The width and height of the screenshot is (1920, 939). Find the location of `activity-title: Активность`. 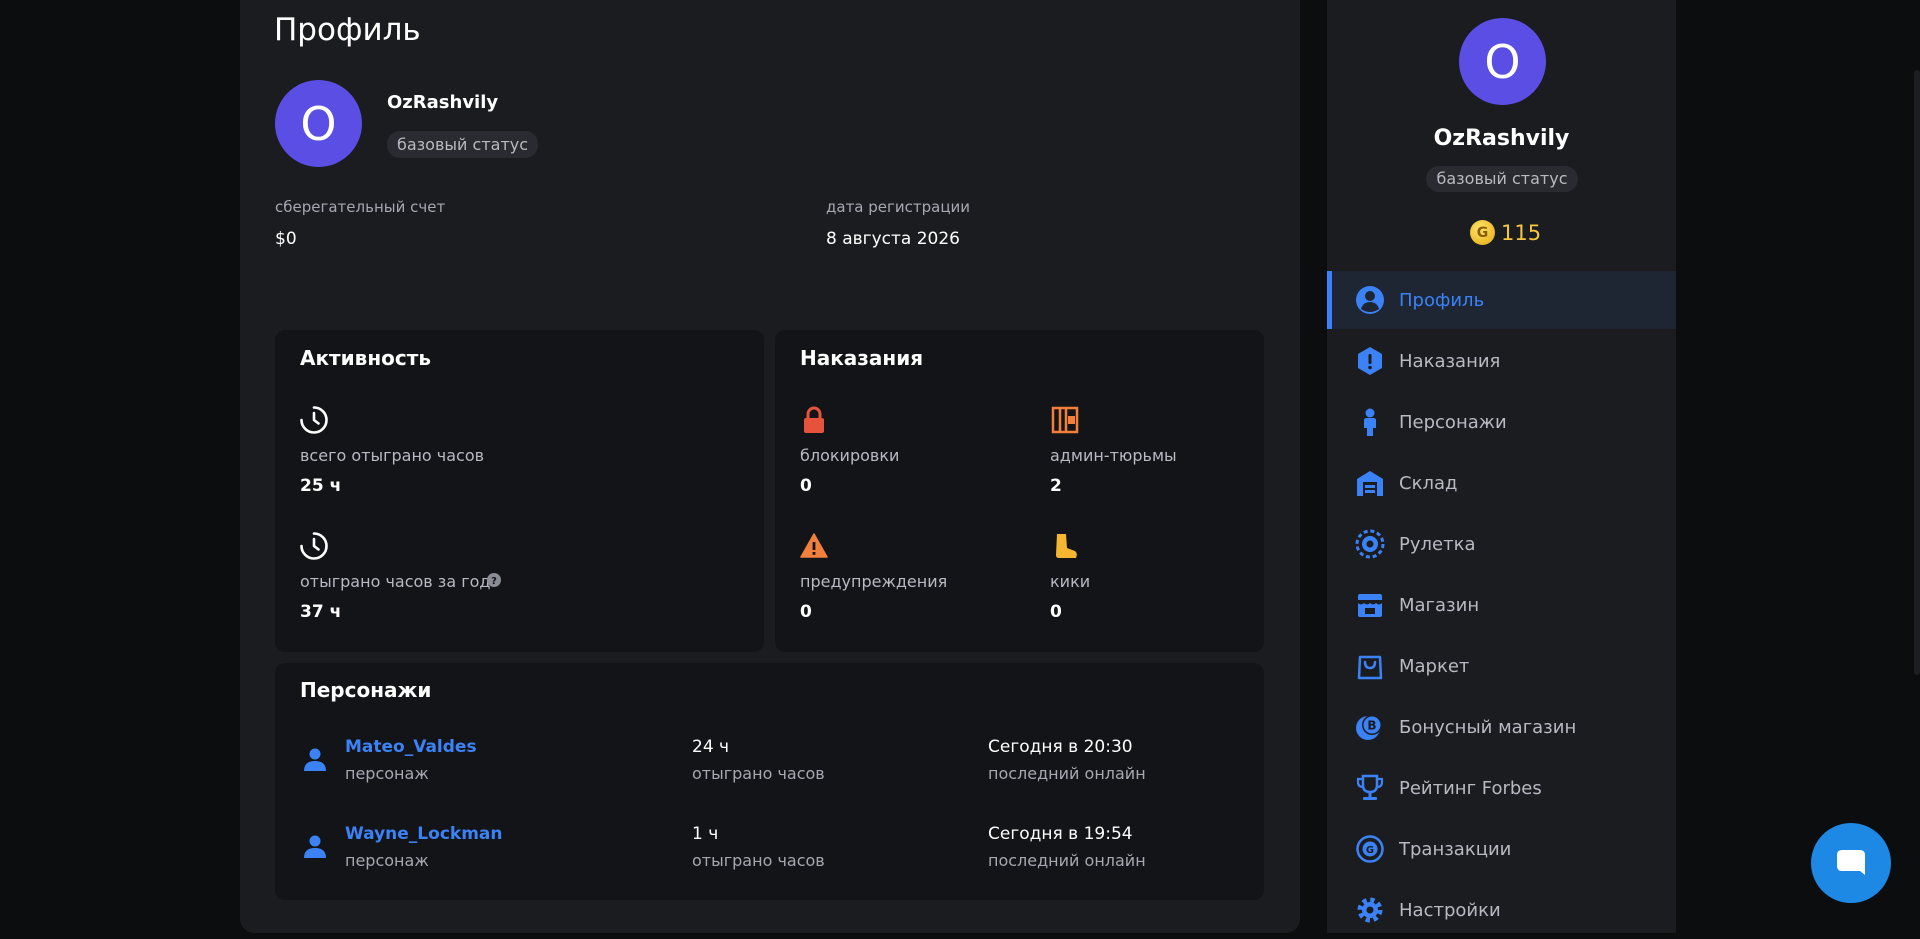

activity-title: Активность is located at coordinates (365, 358).